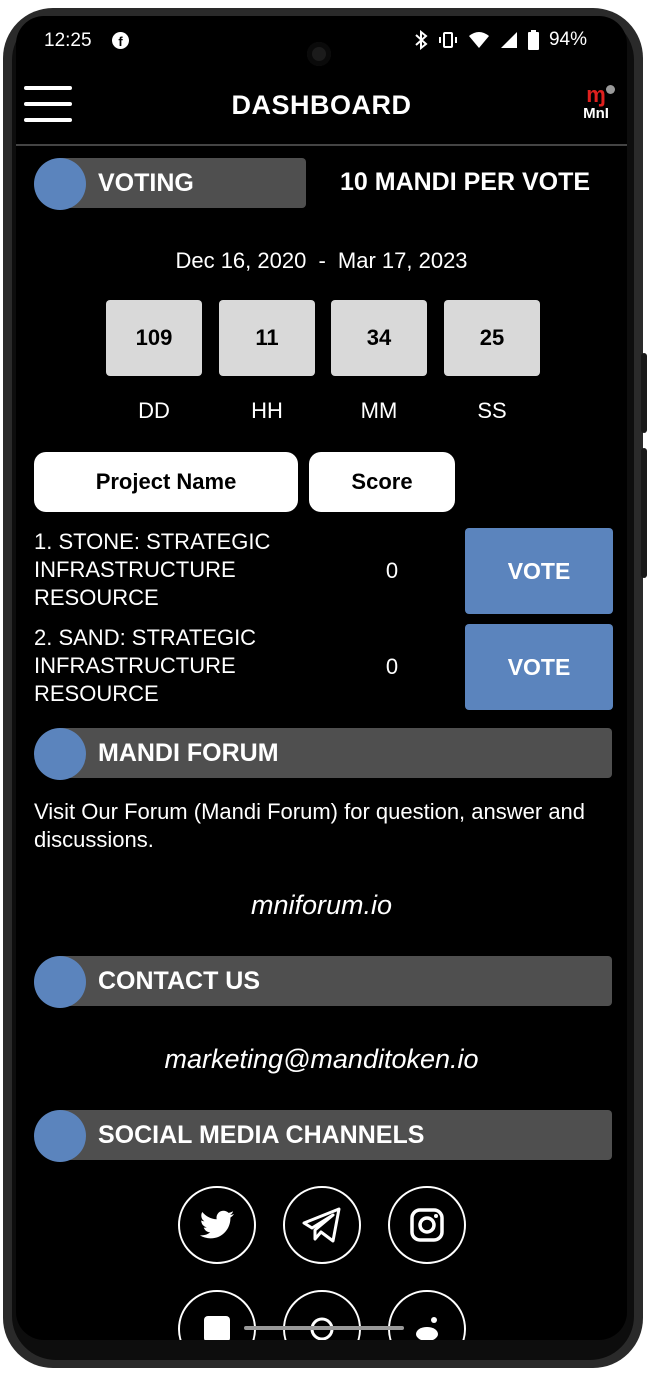 Image resolution: width=648 pixels, height=1373 pixels. Describe the element at coordinates (421, 40) in the screenshot. I see `bluetooth-icon` at that location.